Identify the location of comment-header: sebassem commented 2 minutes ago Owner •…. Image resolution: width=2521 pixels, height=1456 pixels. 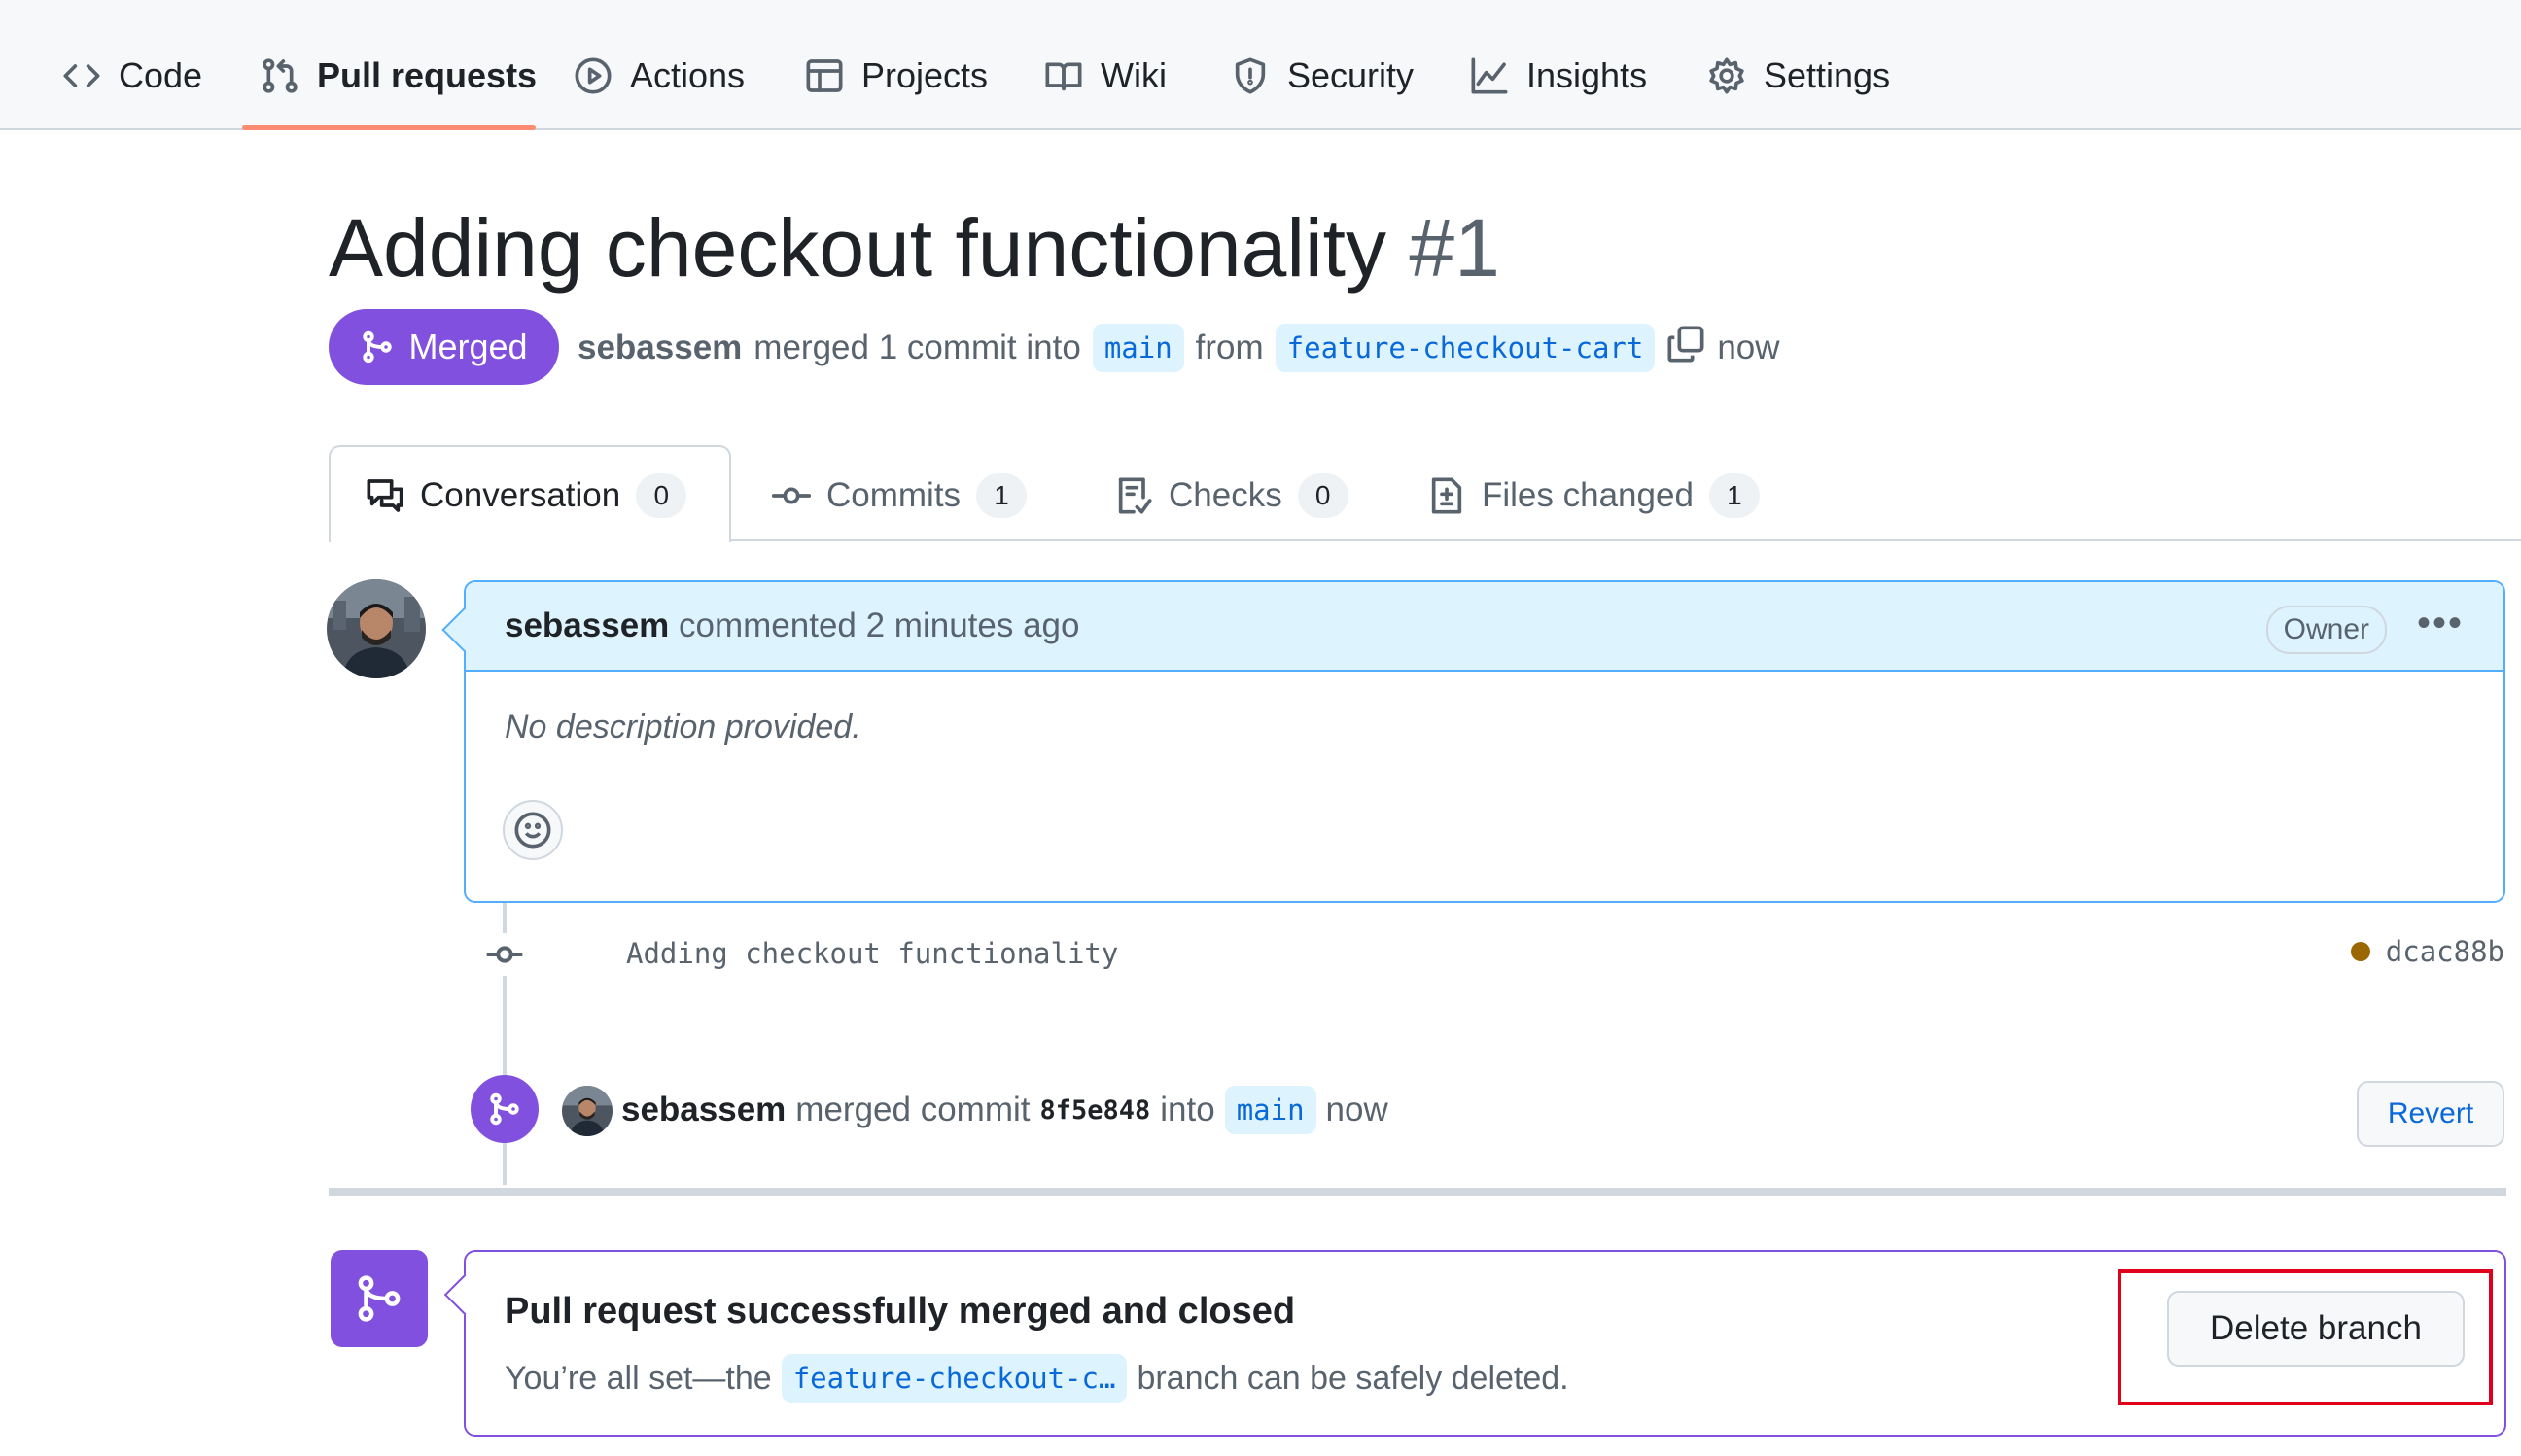
(1484, 627).